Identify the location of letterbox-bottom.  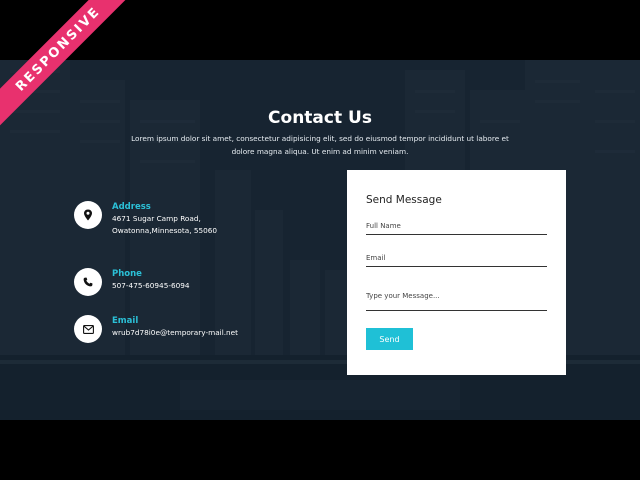
(320, 450).